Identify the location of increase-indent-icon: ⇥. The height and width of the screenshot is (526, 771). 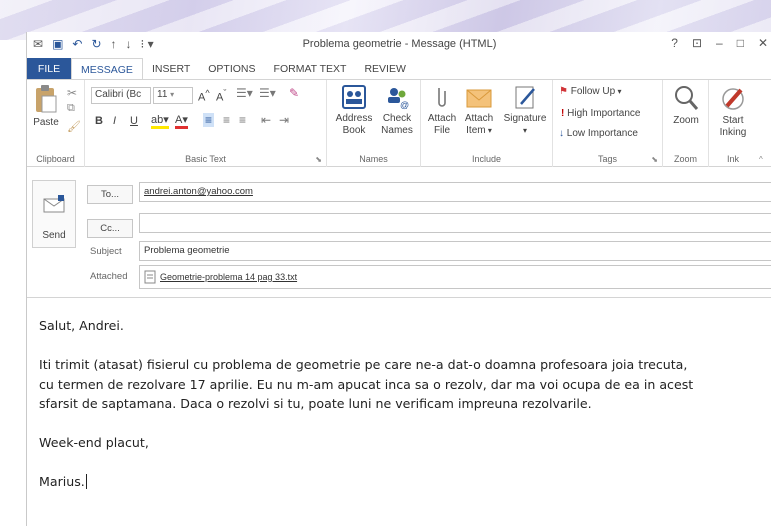
(284, 120).